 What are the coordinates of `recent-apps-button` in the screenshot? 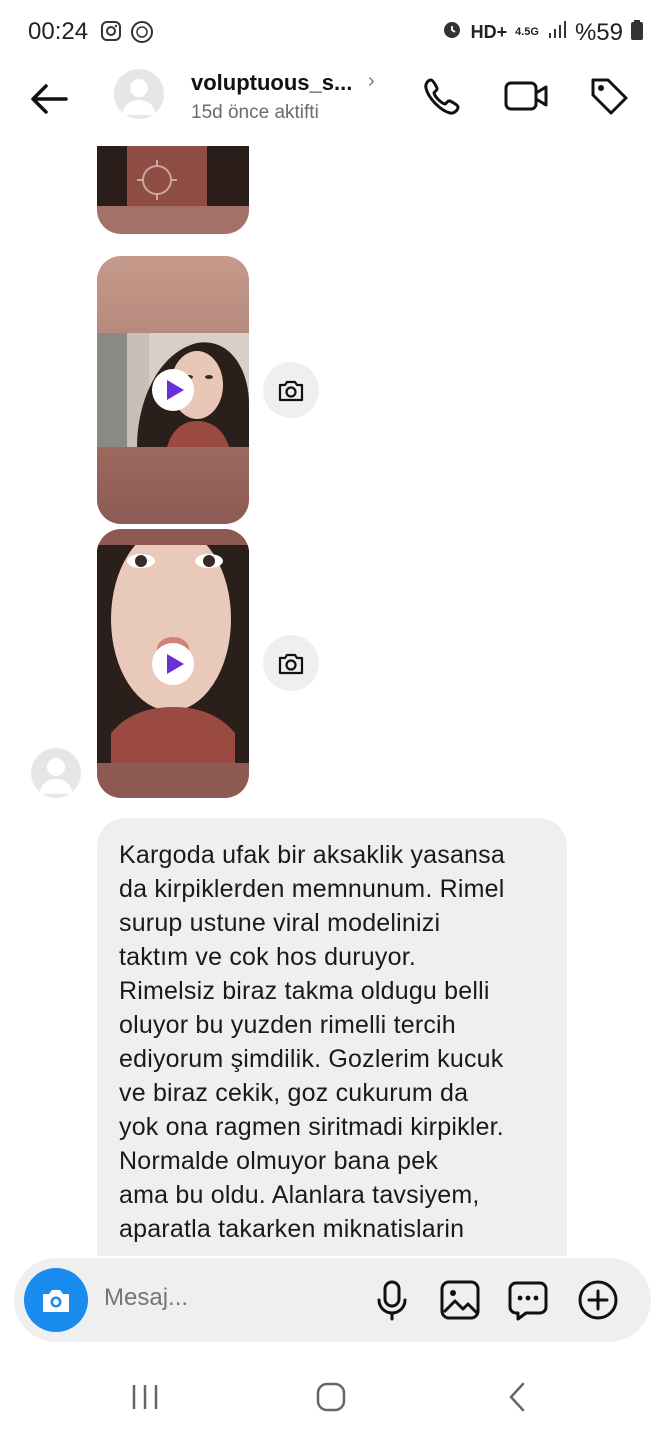 It's located at (145, 1399).